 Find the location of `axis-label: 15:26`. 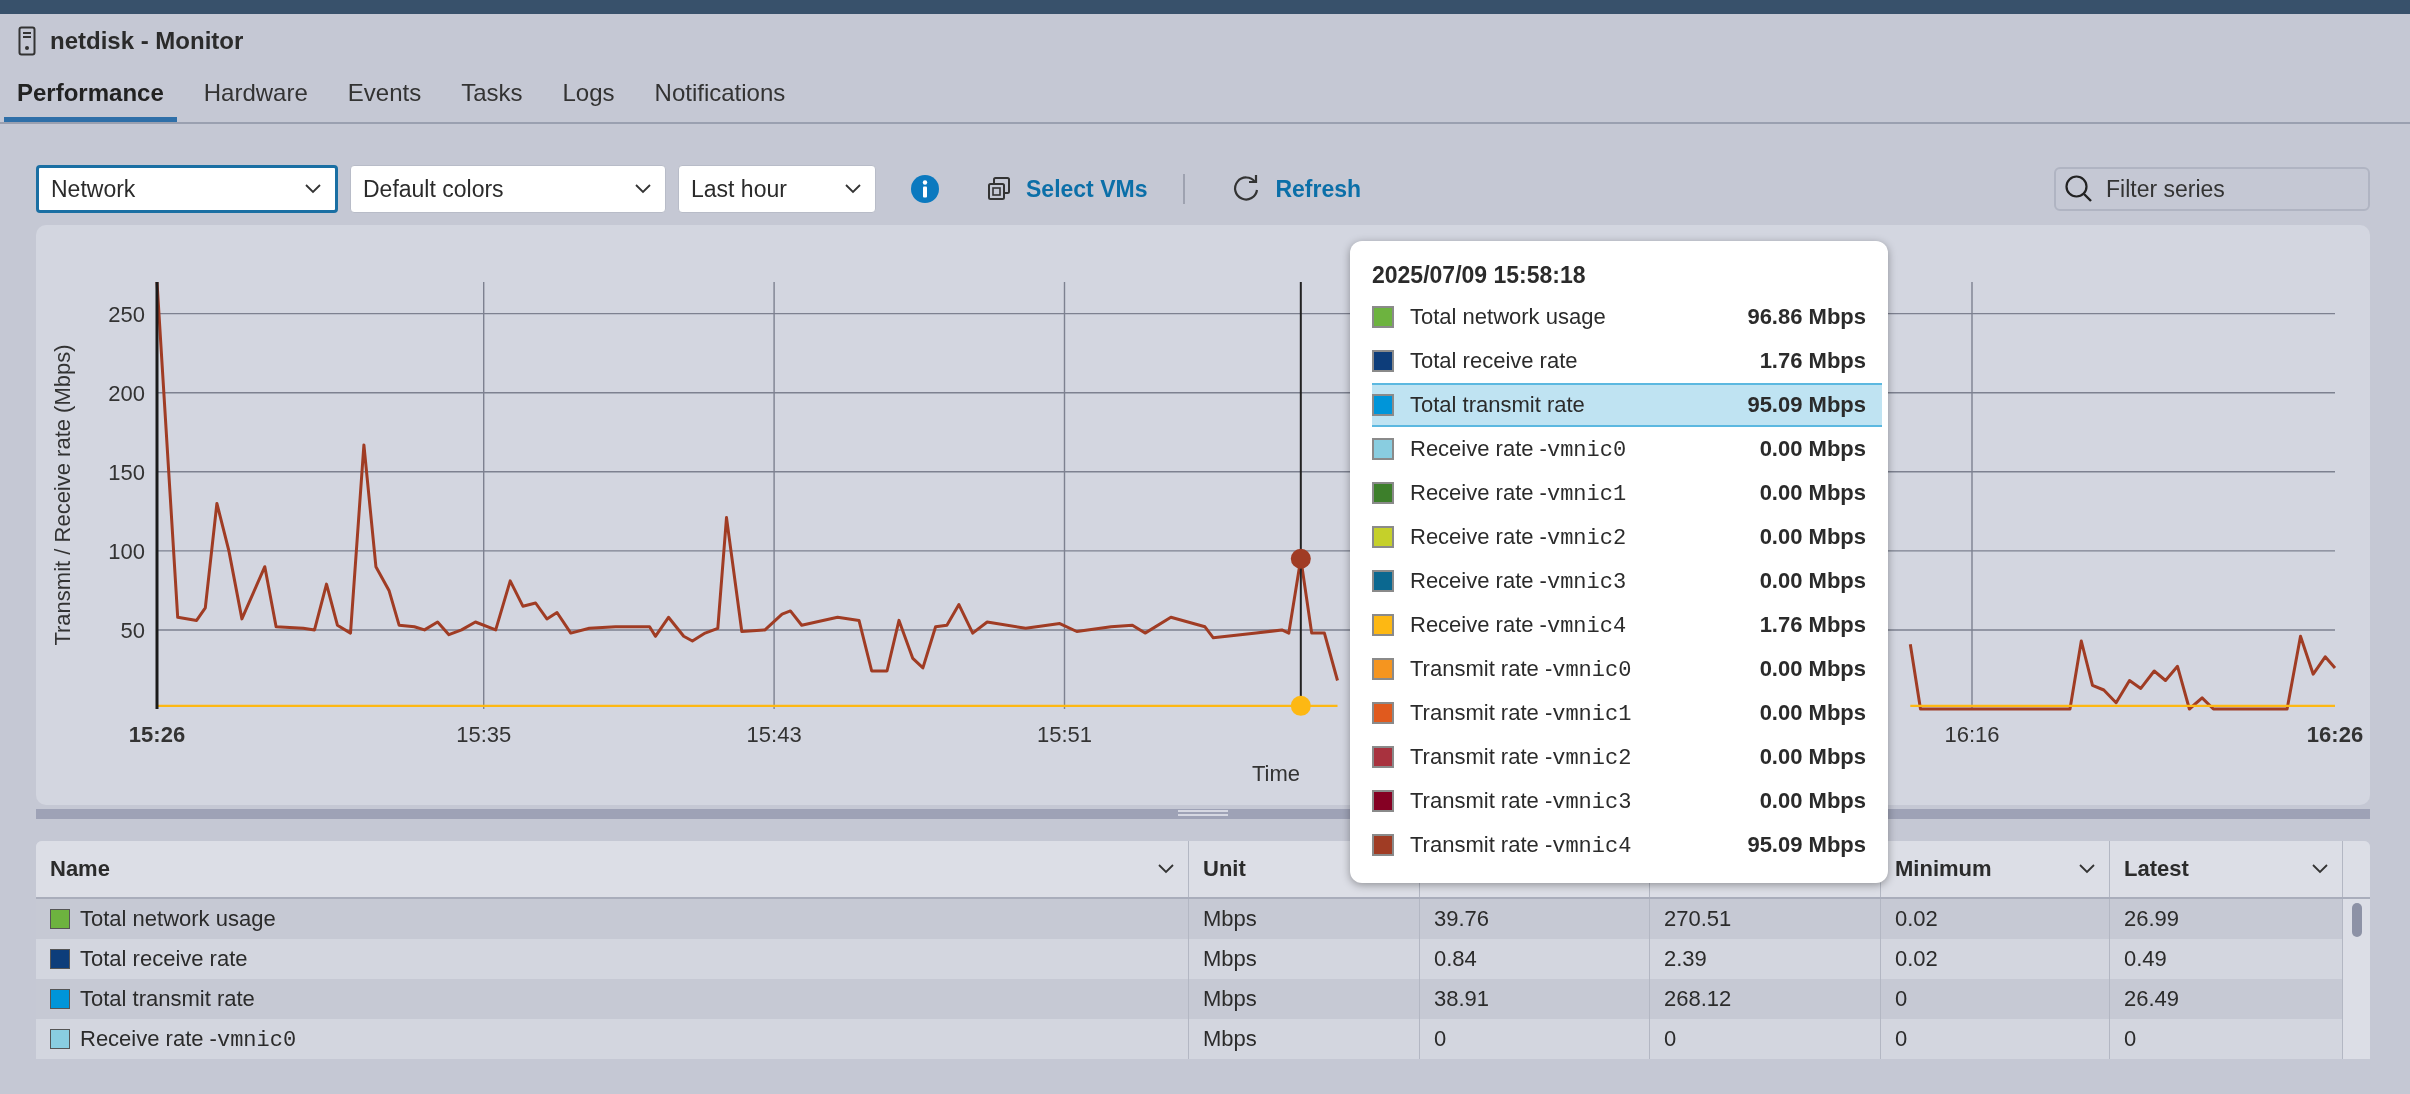

axis-label: 15:26 is located at coordinates (157, 734).